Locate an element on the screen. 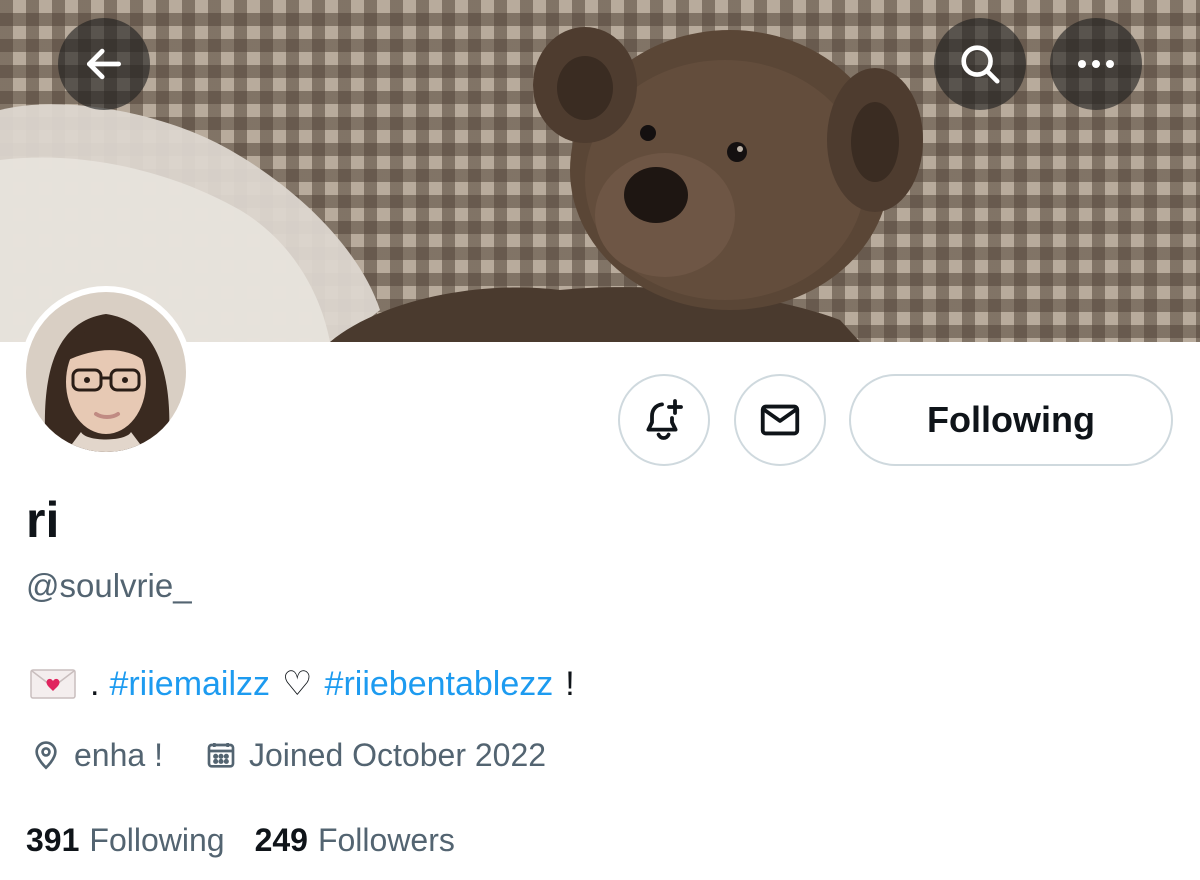 Image resolution: width=1200 pixels, height=880 pixels. following-count: 391 is located at coordinates (53, 840).